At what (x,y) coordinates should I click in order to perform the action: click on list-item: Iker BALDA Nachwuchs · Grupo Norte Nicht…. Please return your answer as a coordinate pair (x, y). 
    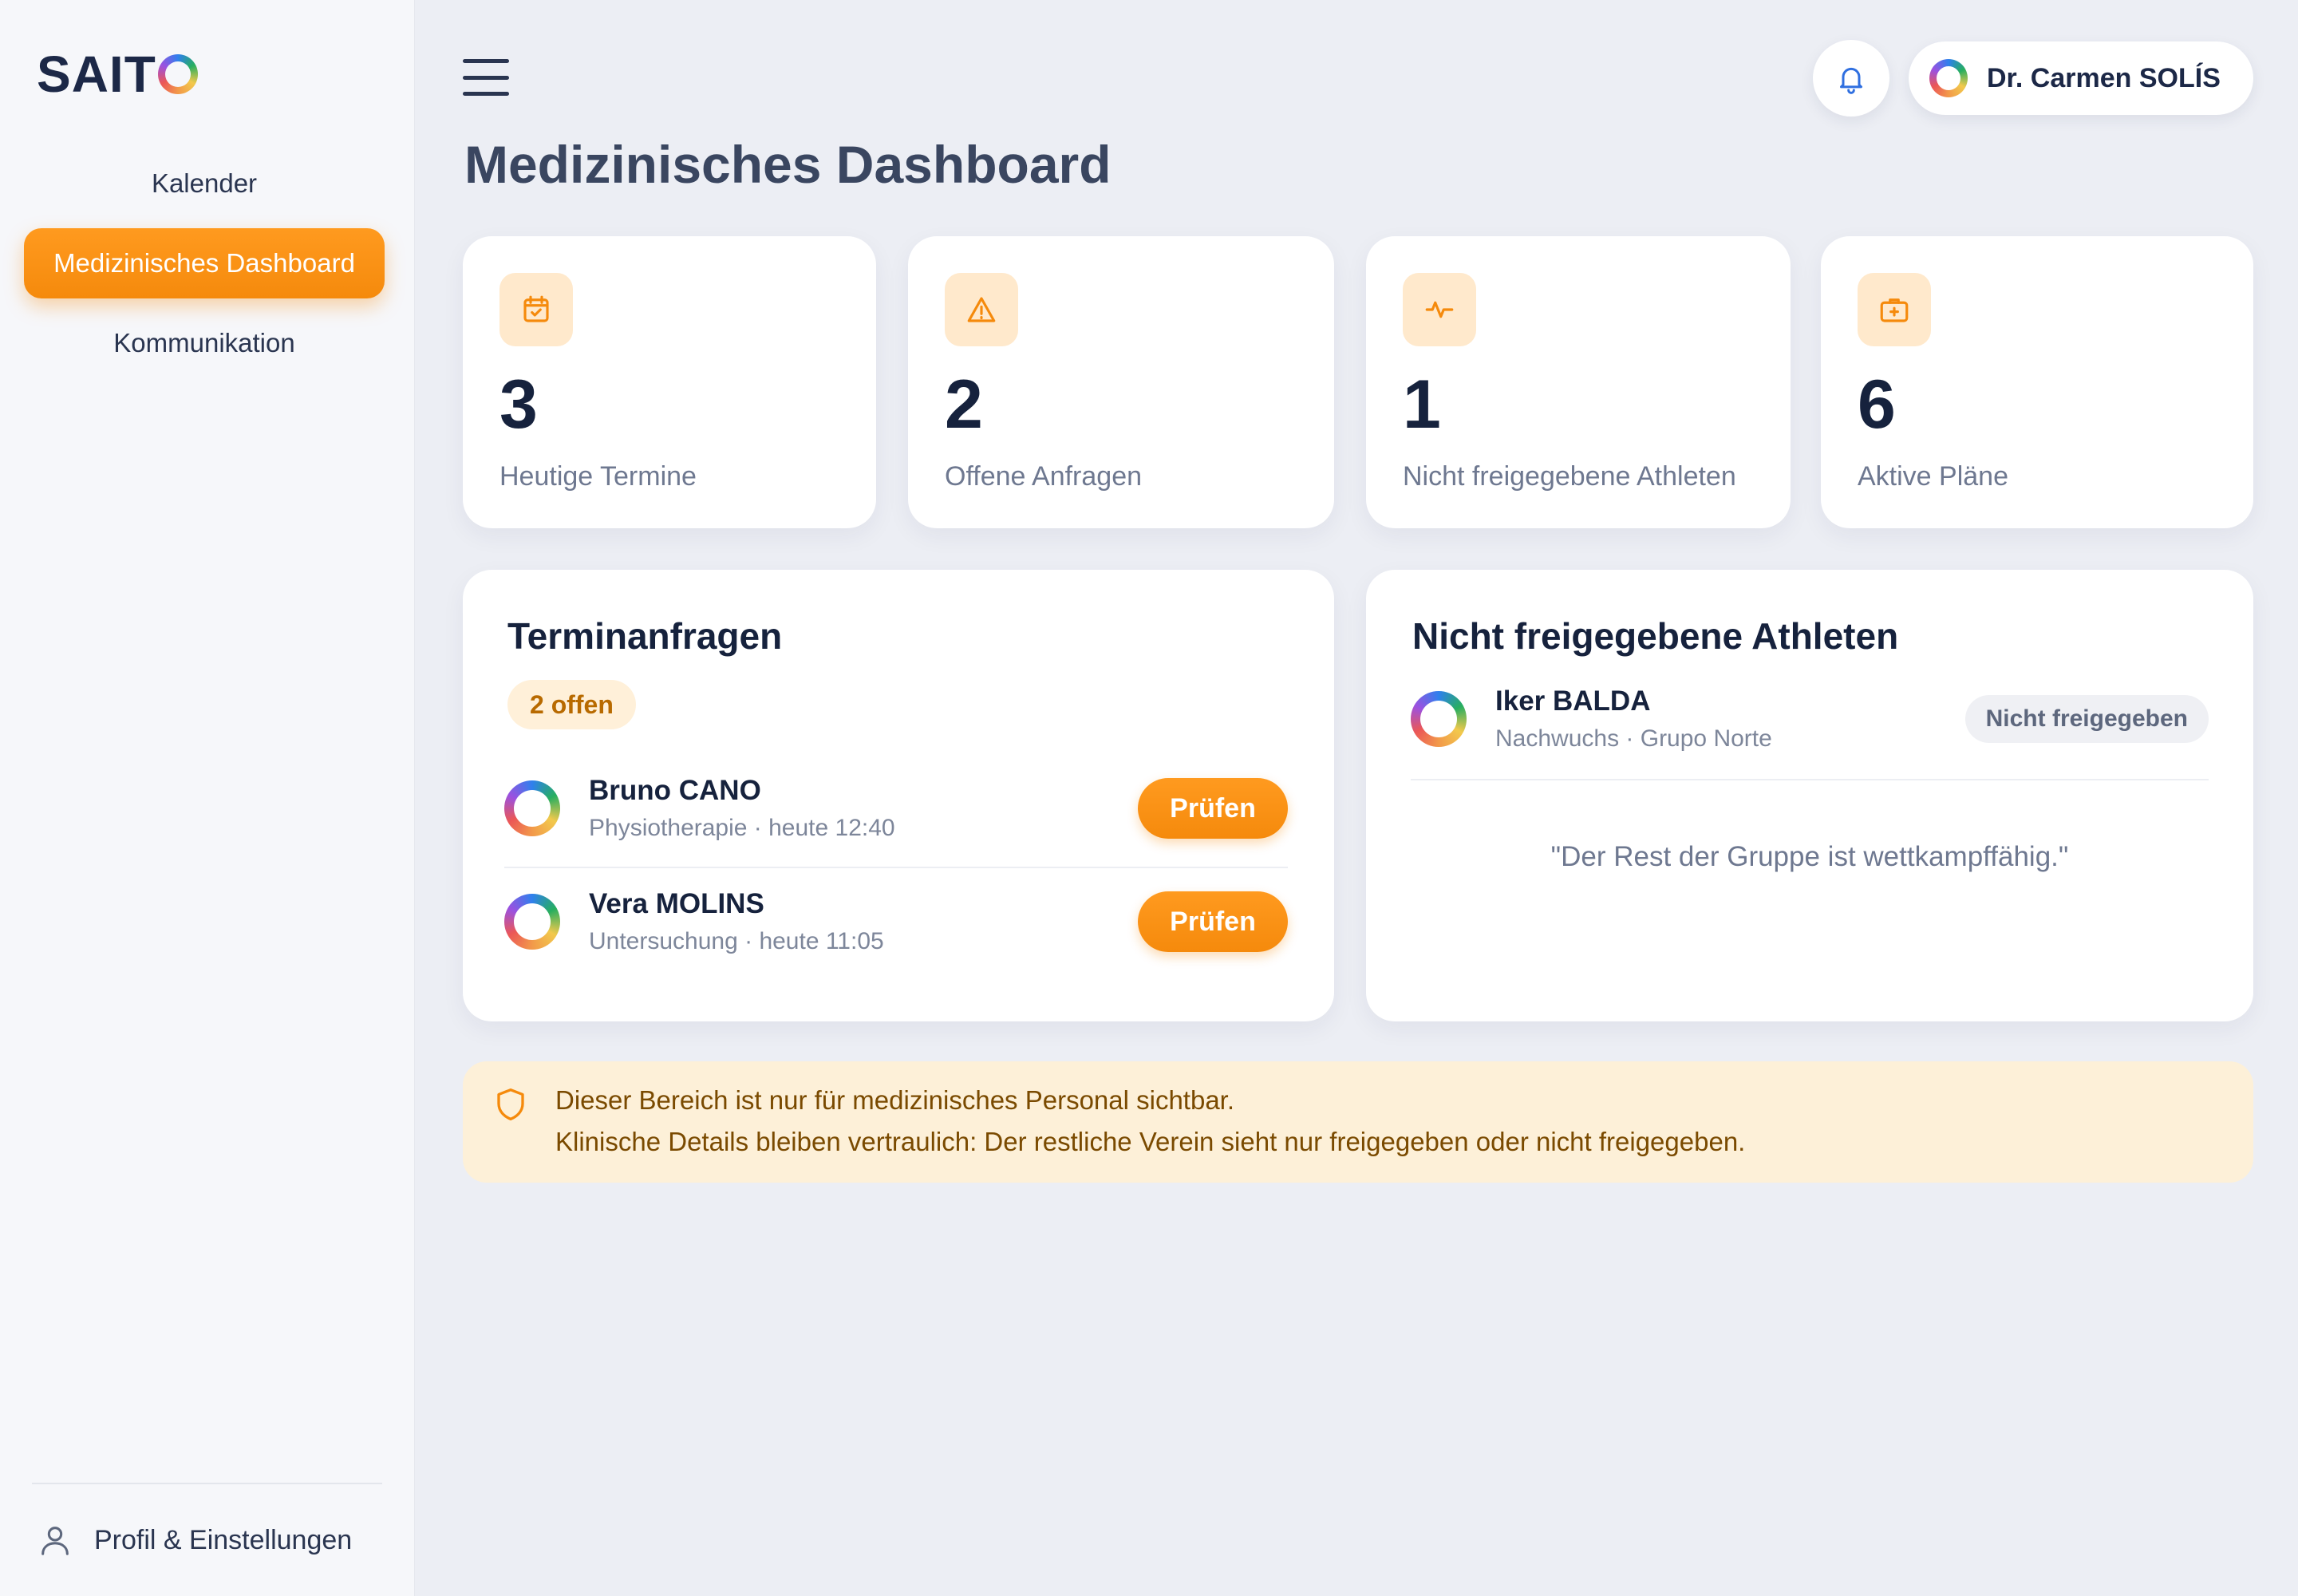
    Looking at the image, I should click on (1810, 719).